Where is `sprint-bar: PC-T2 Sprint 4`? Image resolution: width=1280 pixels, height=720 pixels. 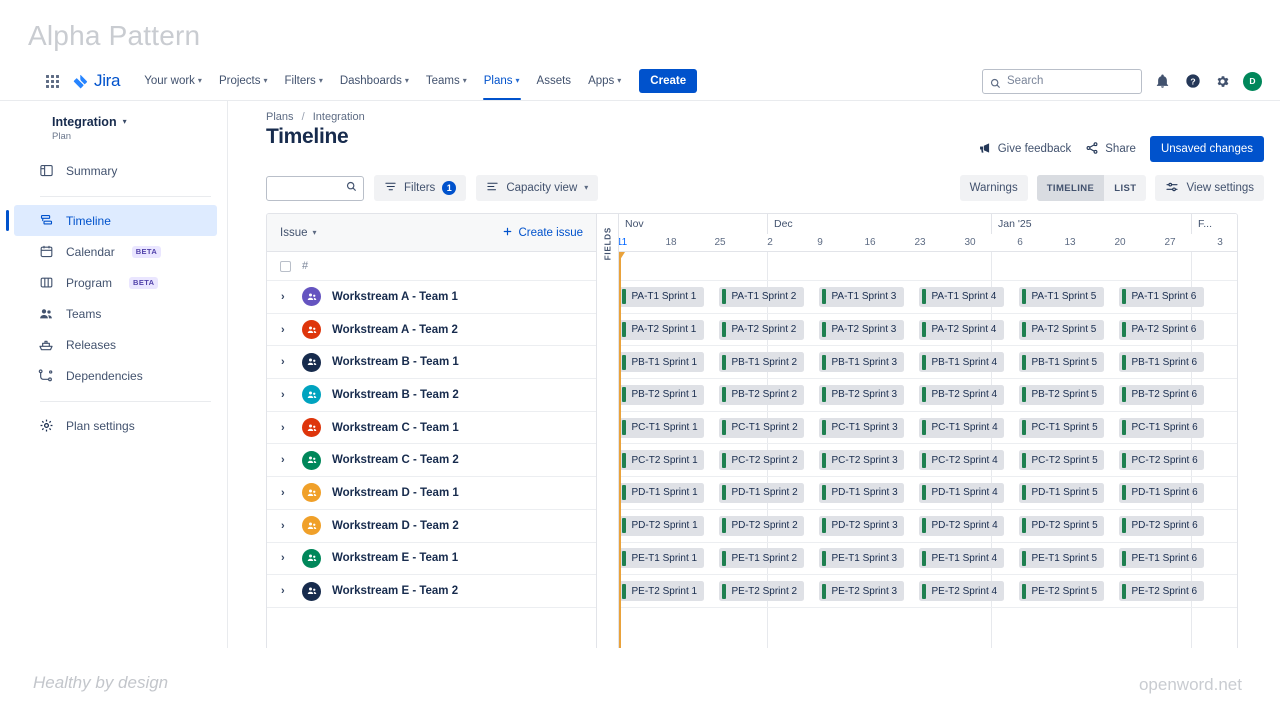 sprint-bar: PC-T2 Sprint 4 is located at coordinates (961, 460).